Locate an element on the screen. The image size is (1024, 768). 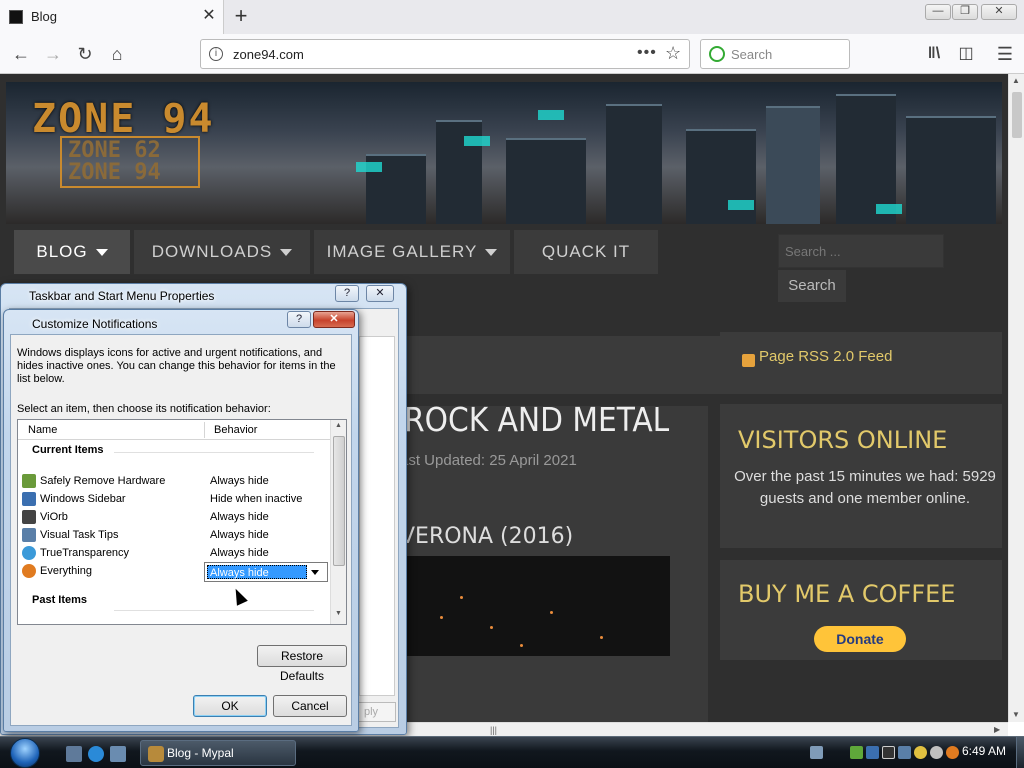
browser-search-placeholder: Search is located at coordinates (752, 54).